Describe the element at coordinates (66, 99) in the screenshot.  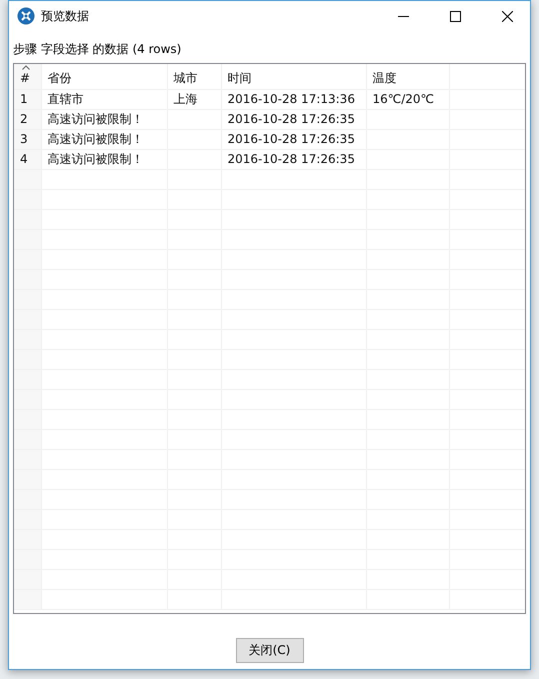
I see `table-cell: 直辖市` at that location.